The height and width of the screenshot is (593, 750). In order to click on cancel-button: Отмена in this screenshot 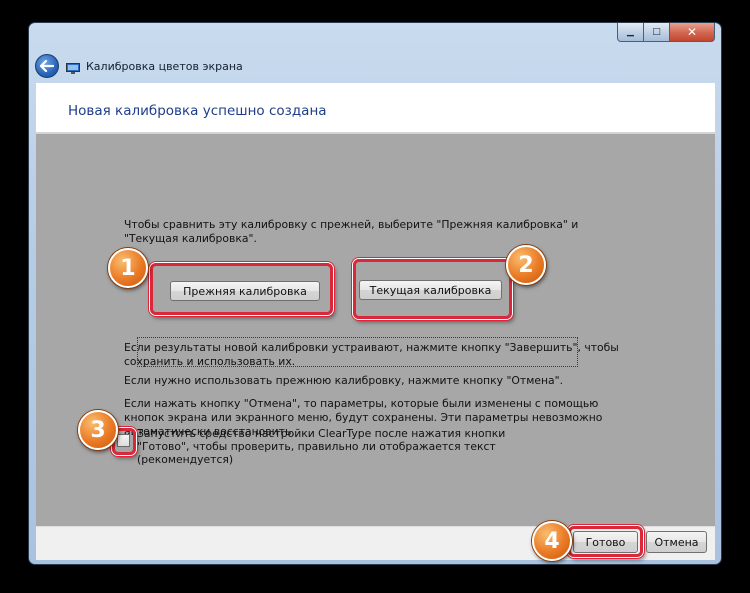, I will do `click(676, 542)`.